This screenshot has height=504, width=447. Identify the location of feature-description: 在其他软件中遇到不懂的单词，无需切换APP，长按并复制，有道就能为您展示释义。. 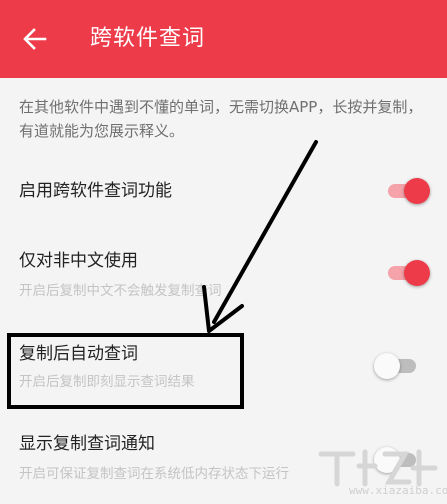
(221, 119).